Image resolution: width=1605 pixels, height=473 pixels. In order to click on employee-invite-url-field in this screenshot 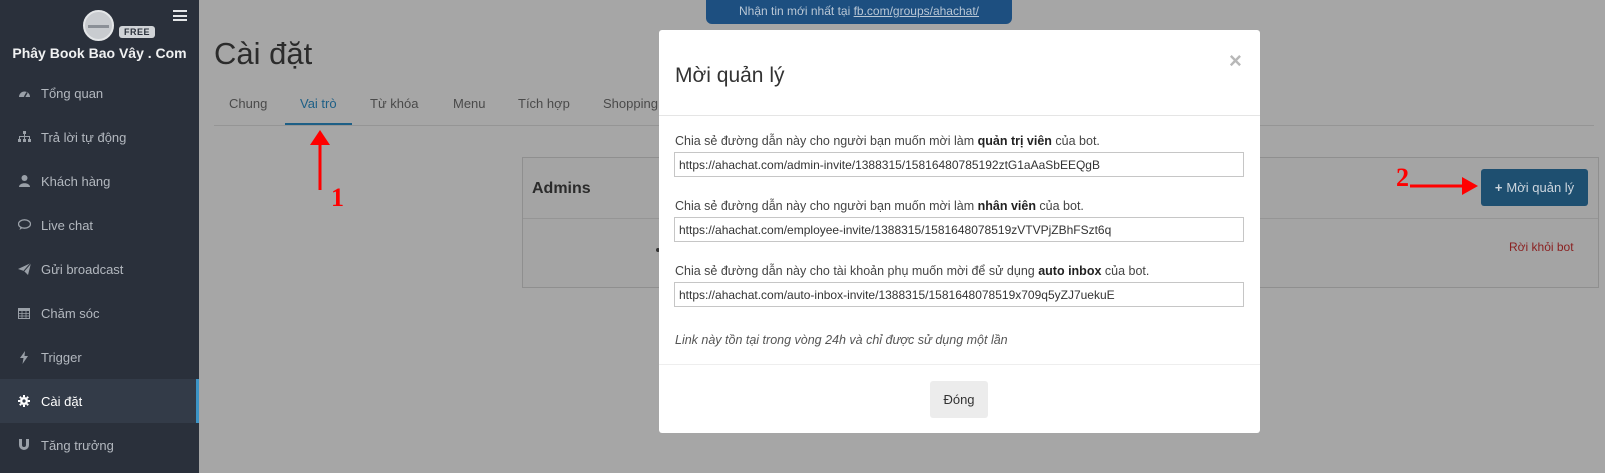, I will do `click(959, 229)`.